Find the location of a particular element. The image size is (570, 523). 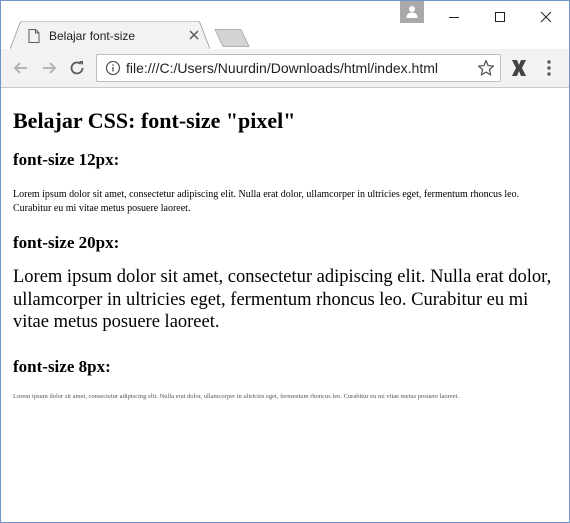

tab-title: Belajar font-size is located at coordinates (92, 36).